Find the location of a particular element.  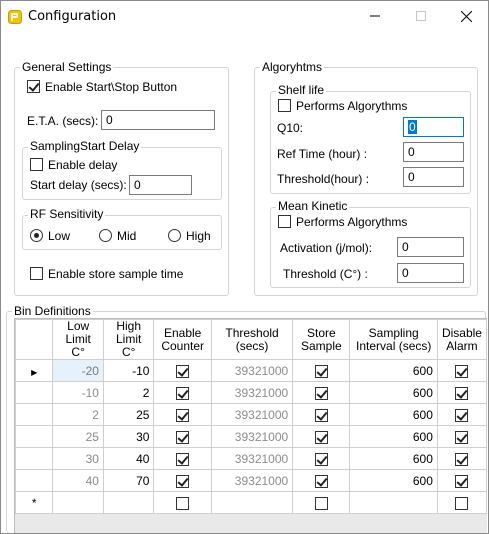

new-row: * is located at coordinates (251, 502).